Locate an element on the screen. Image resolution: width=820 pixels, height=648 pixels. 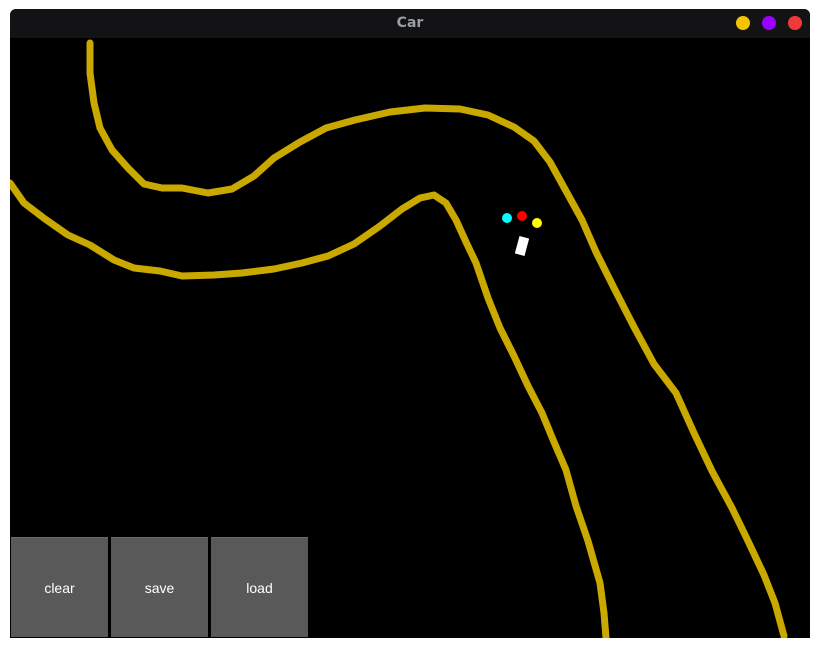
maximize-button is located at coordinates (769, 23).